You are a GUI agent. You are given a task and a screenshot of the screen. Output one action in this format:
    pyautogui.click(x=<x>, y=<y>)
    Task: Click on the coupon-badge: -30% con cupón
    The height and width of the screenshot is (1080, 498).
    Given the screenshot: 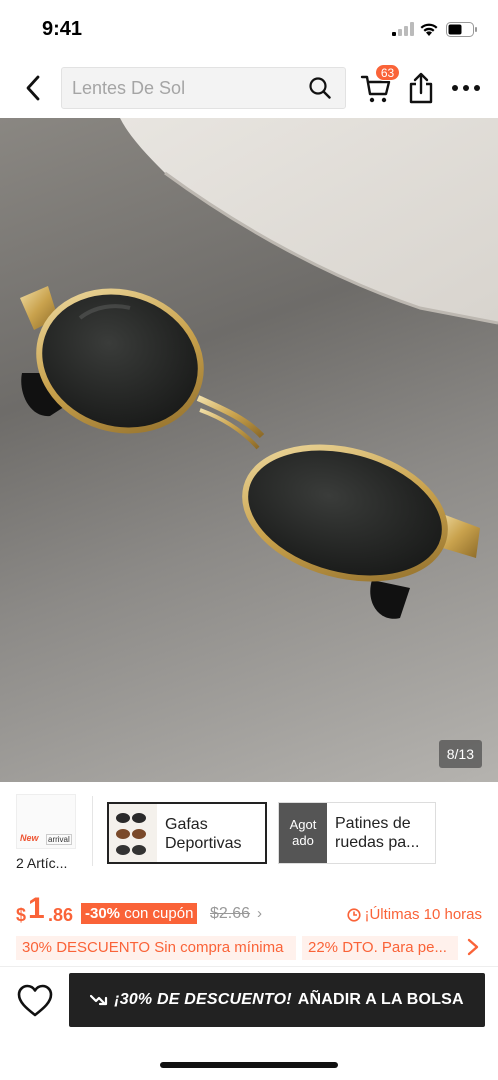 What is the action you would take?
    pyautogui.click(x=139, y=913)
    